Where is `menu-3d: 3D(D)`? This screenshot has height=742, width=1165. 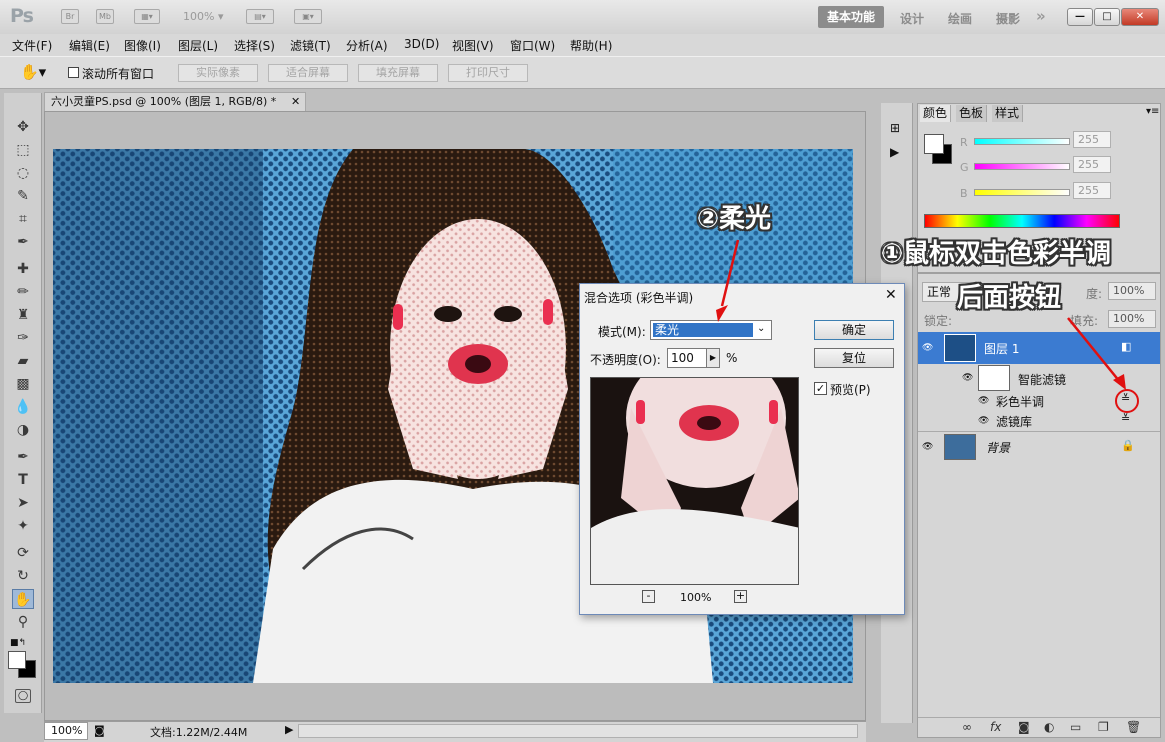 menu-3d: 3D(D) is located at coordinates (421, 44).